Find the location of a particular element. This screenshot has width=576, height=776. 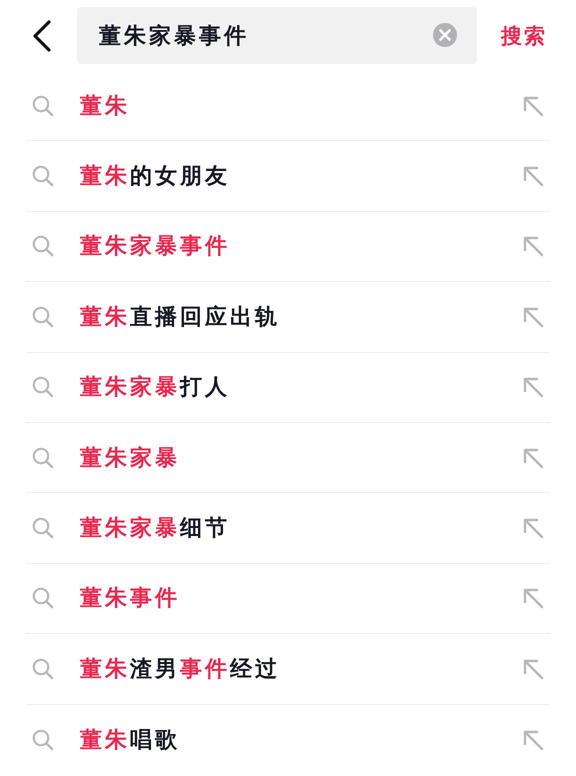

suggestion-text: 董朱的女朋友 is located at coordinates (301, 176).